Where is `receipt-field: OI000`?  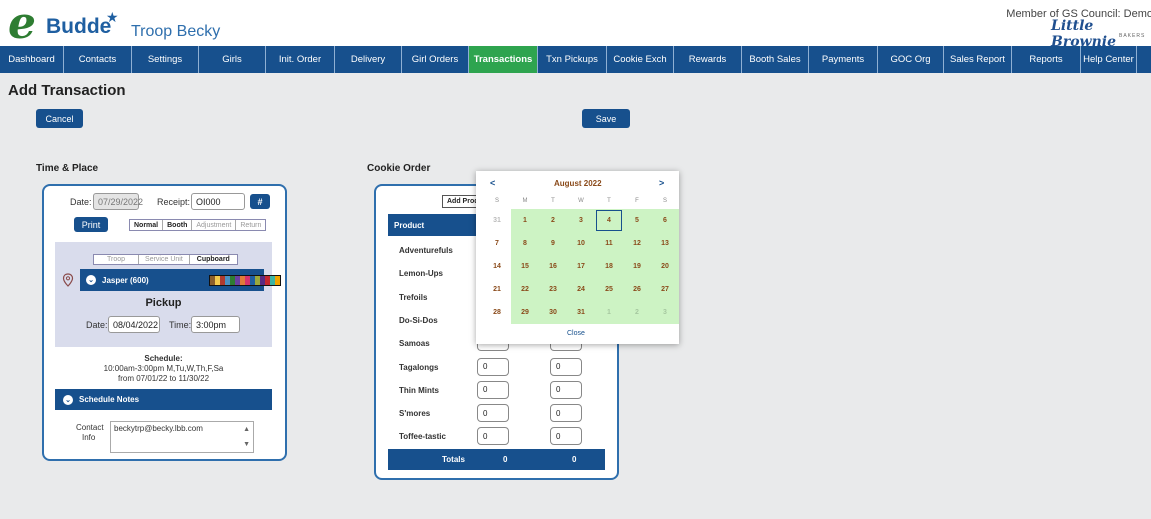 receipt-field: OI000 is located at coordinates (218, 201).